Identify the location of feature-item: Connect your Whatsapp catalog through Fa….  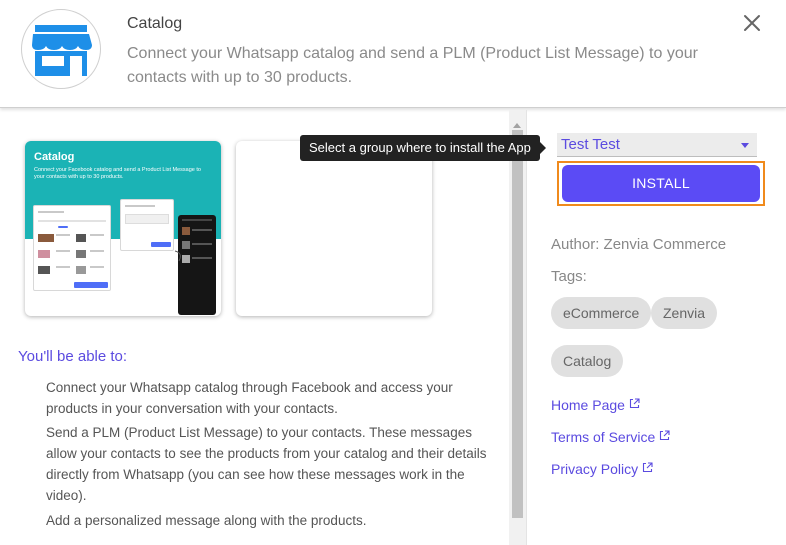
(249, 398).